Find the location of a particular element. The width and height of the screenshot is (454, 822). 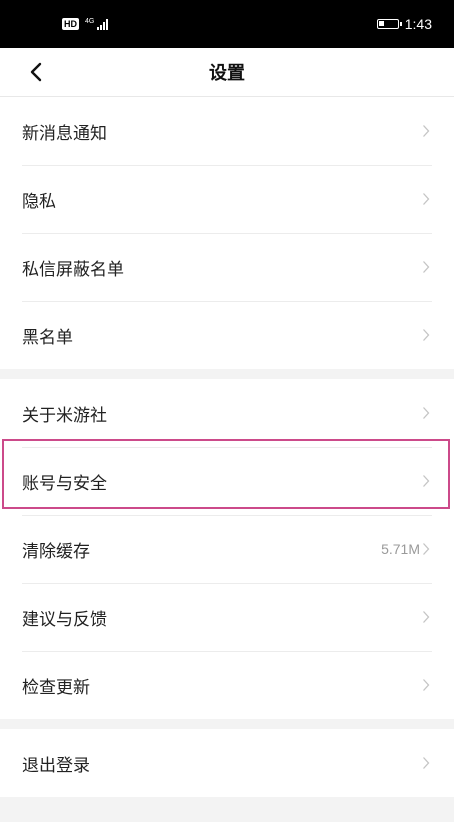

status-bar: HD 4G 1:43 is located at coordinates (227, 24).